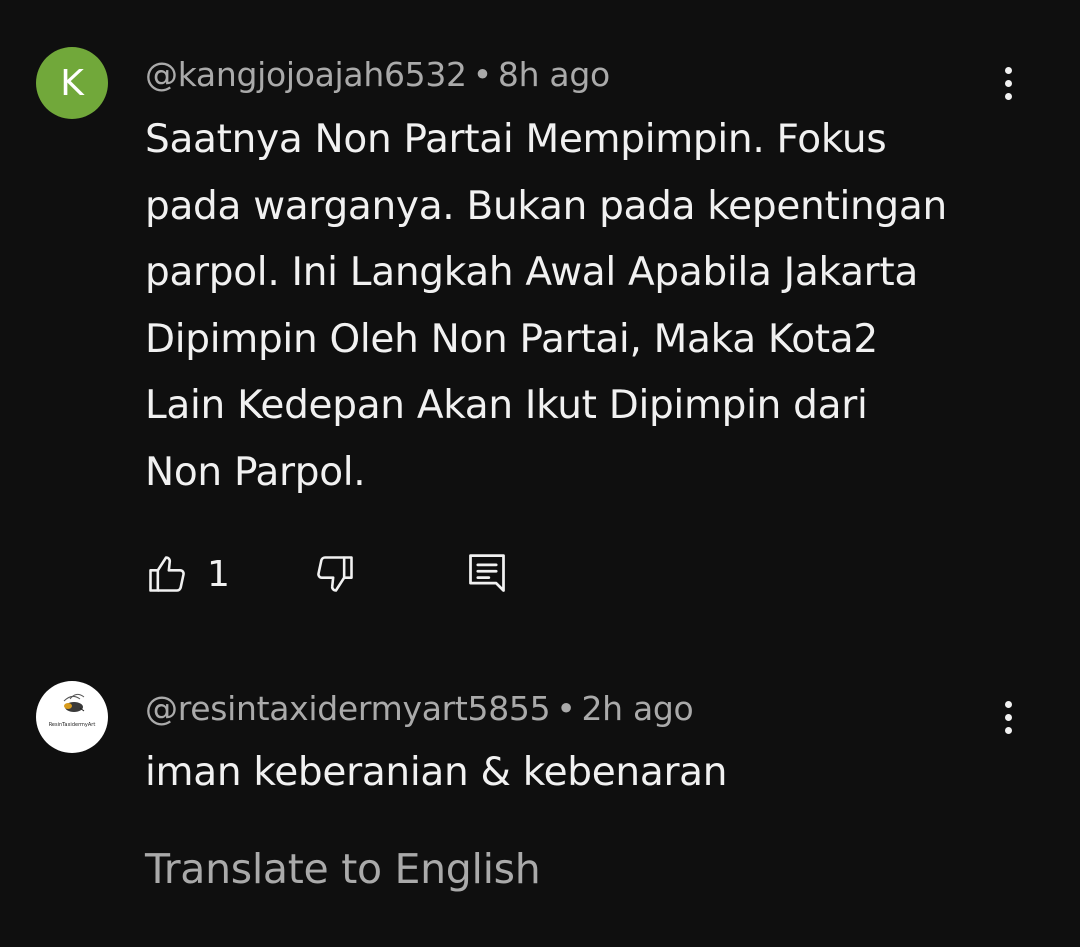 The width and height of the screenshot is (1080, 947). What do you see at coordinates (72, 725) in the screenshot?
I see `logo-text: ResinTaxidermyArt` at bounding box center [72, 725].